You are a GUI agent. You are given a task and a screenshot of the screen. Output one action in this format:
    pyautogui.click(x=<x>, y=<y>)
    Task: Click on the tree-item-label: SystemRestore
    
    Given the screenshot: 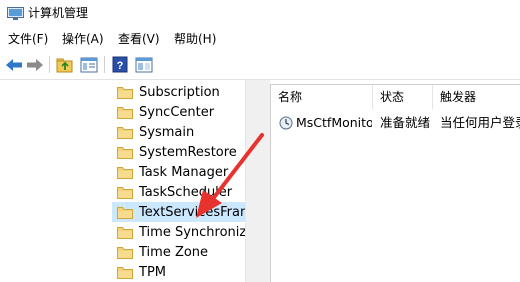 What is the action you would take?
    pyautogui.click(x=188, y=152)
    